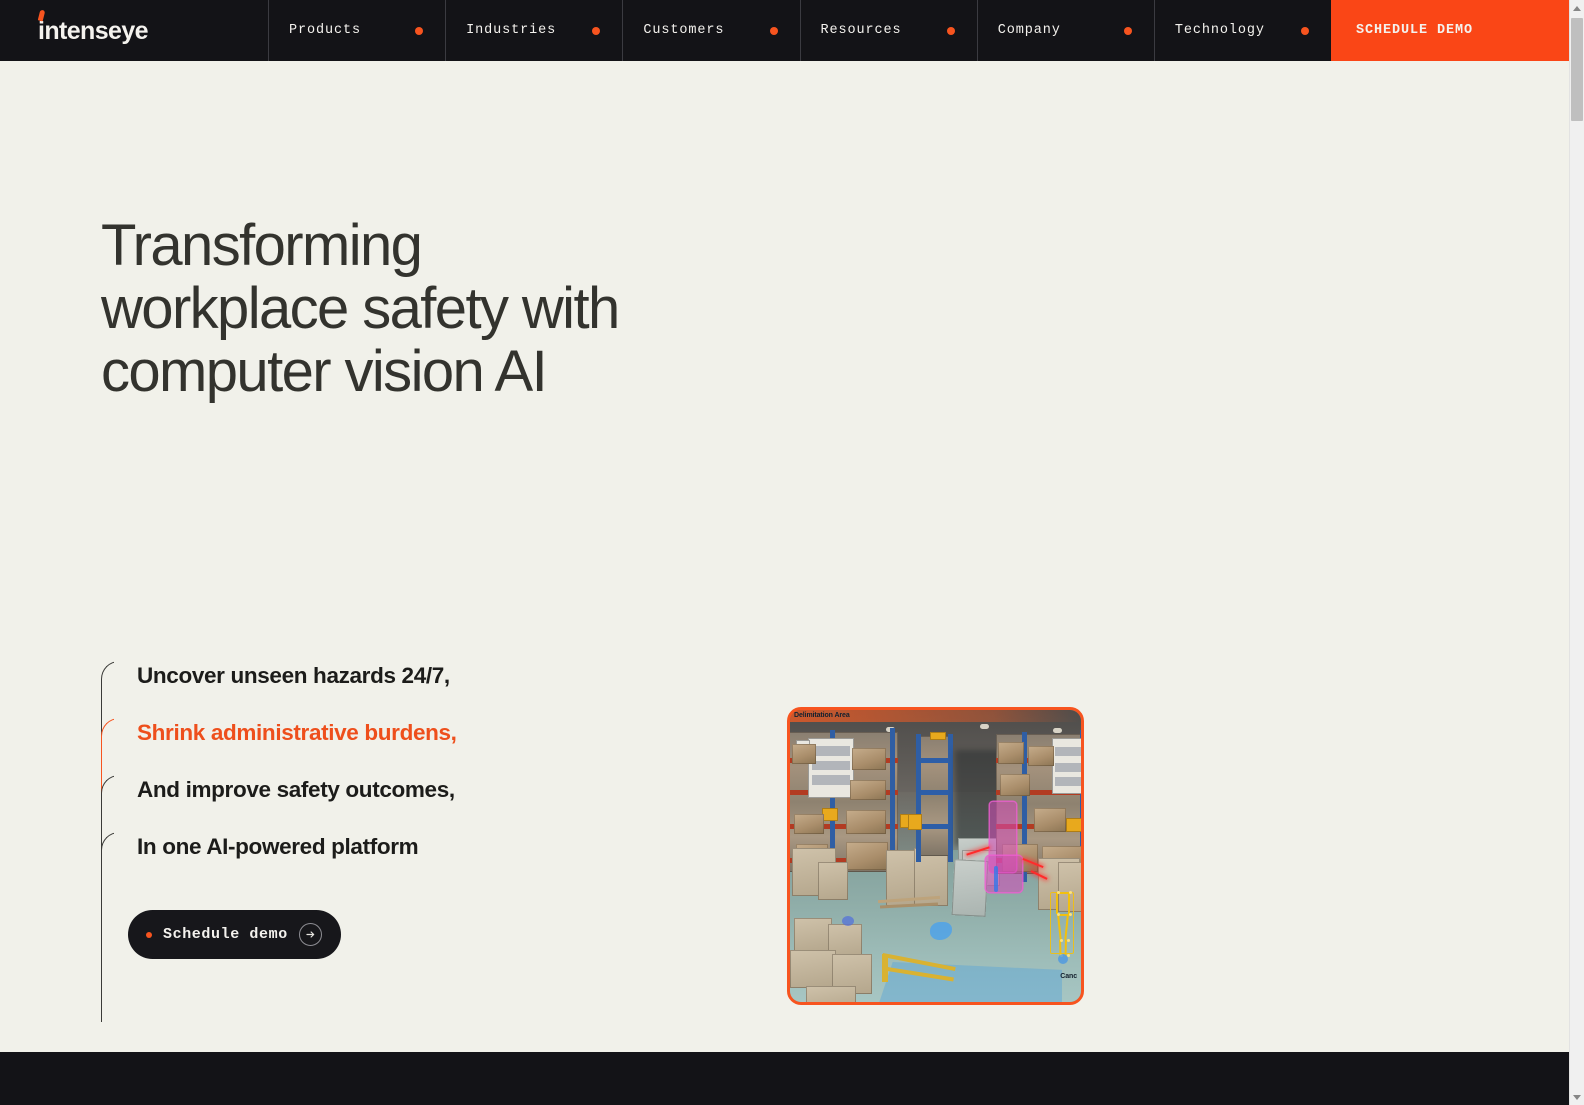  I want to click on cctv-detection-image: Delimitation Area Canc, so click(935, 856).